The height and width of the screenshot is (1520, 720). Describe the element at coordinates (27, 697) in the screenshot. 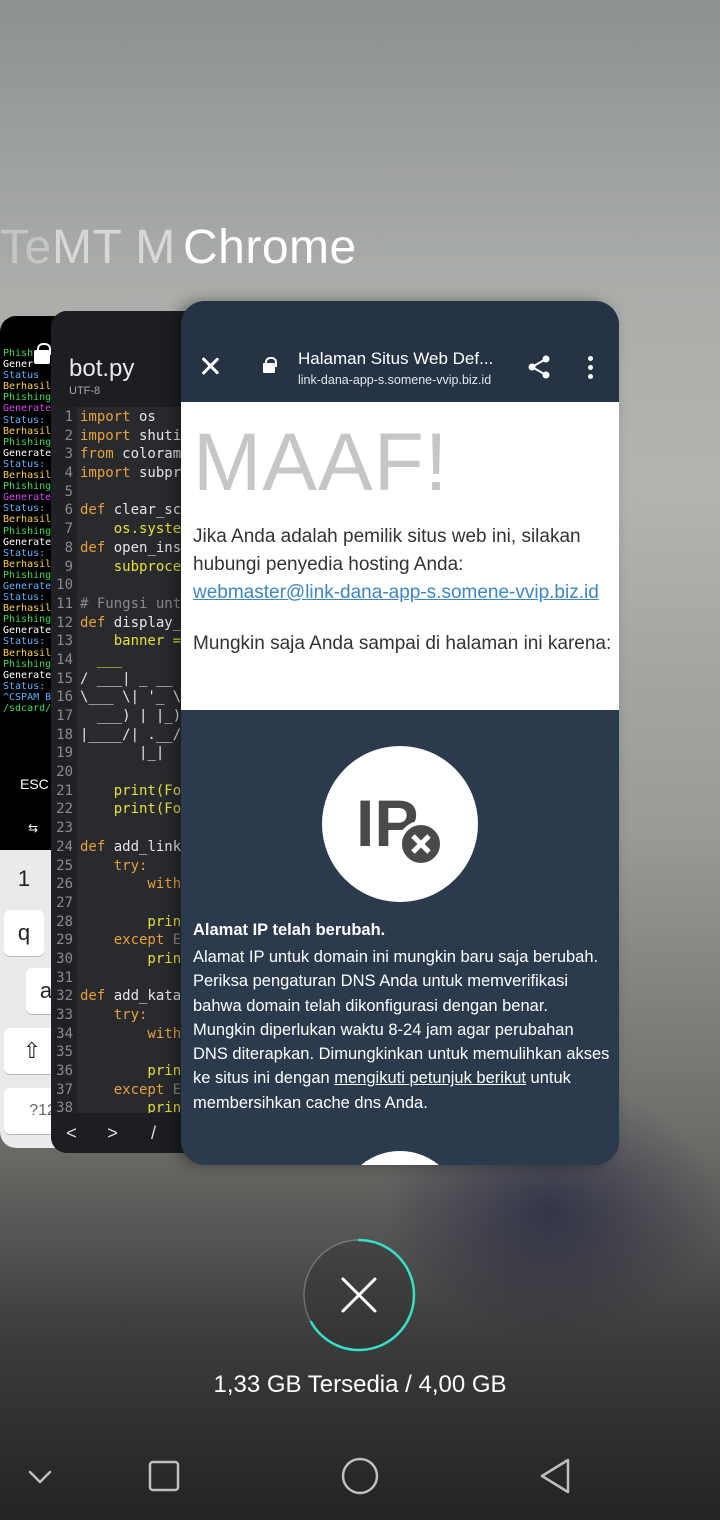

I see `terminal-line: ^CSPAM B` at that location.